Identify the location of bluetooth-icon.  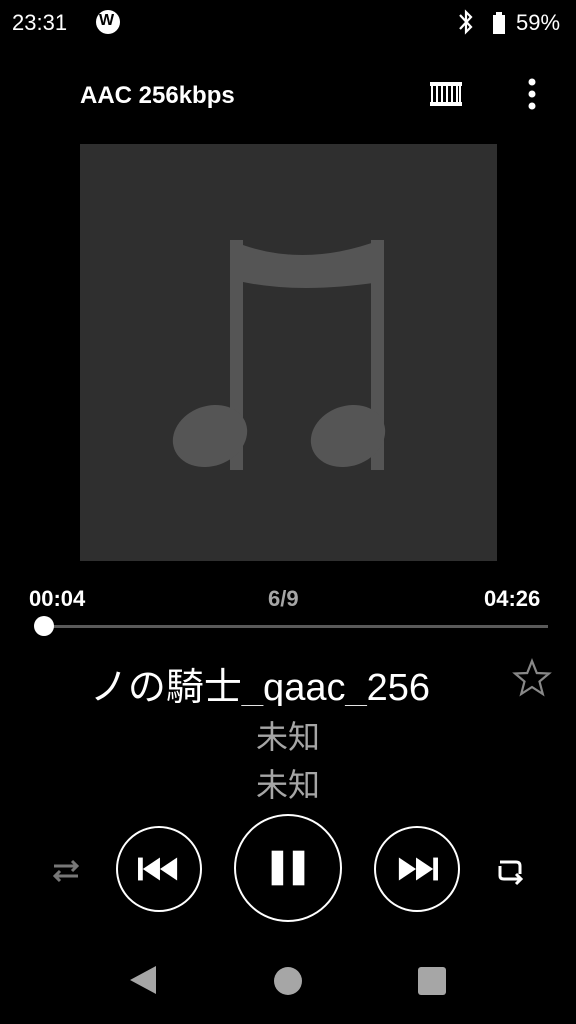
(466, 22).